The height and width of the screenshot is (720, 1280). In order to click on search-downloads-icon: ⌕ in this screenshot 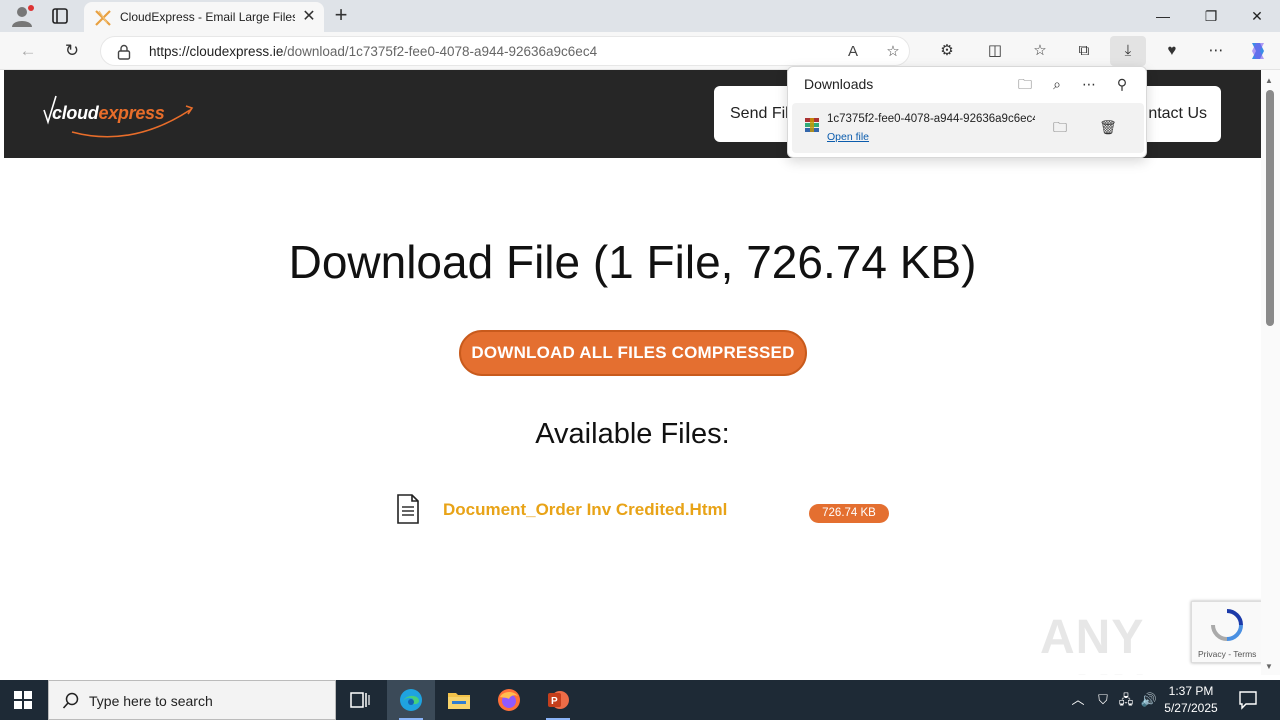, I will do `click(1057, 84)`.